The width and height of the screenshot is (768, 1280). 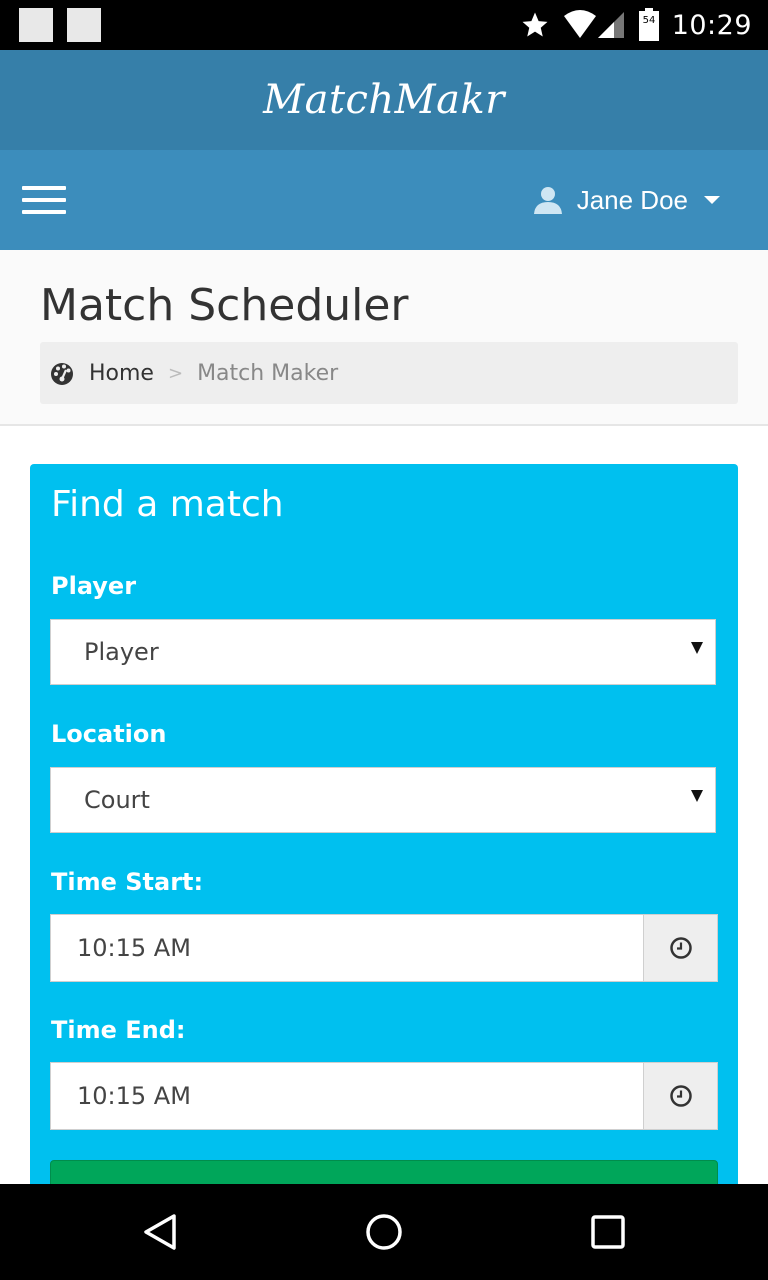 I want to click on hamburger-icon, so click(x=44, y=200).